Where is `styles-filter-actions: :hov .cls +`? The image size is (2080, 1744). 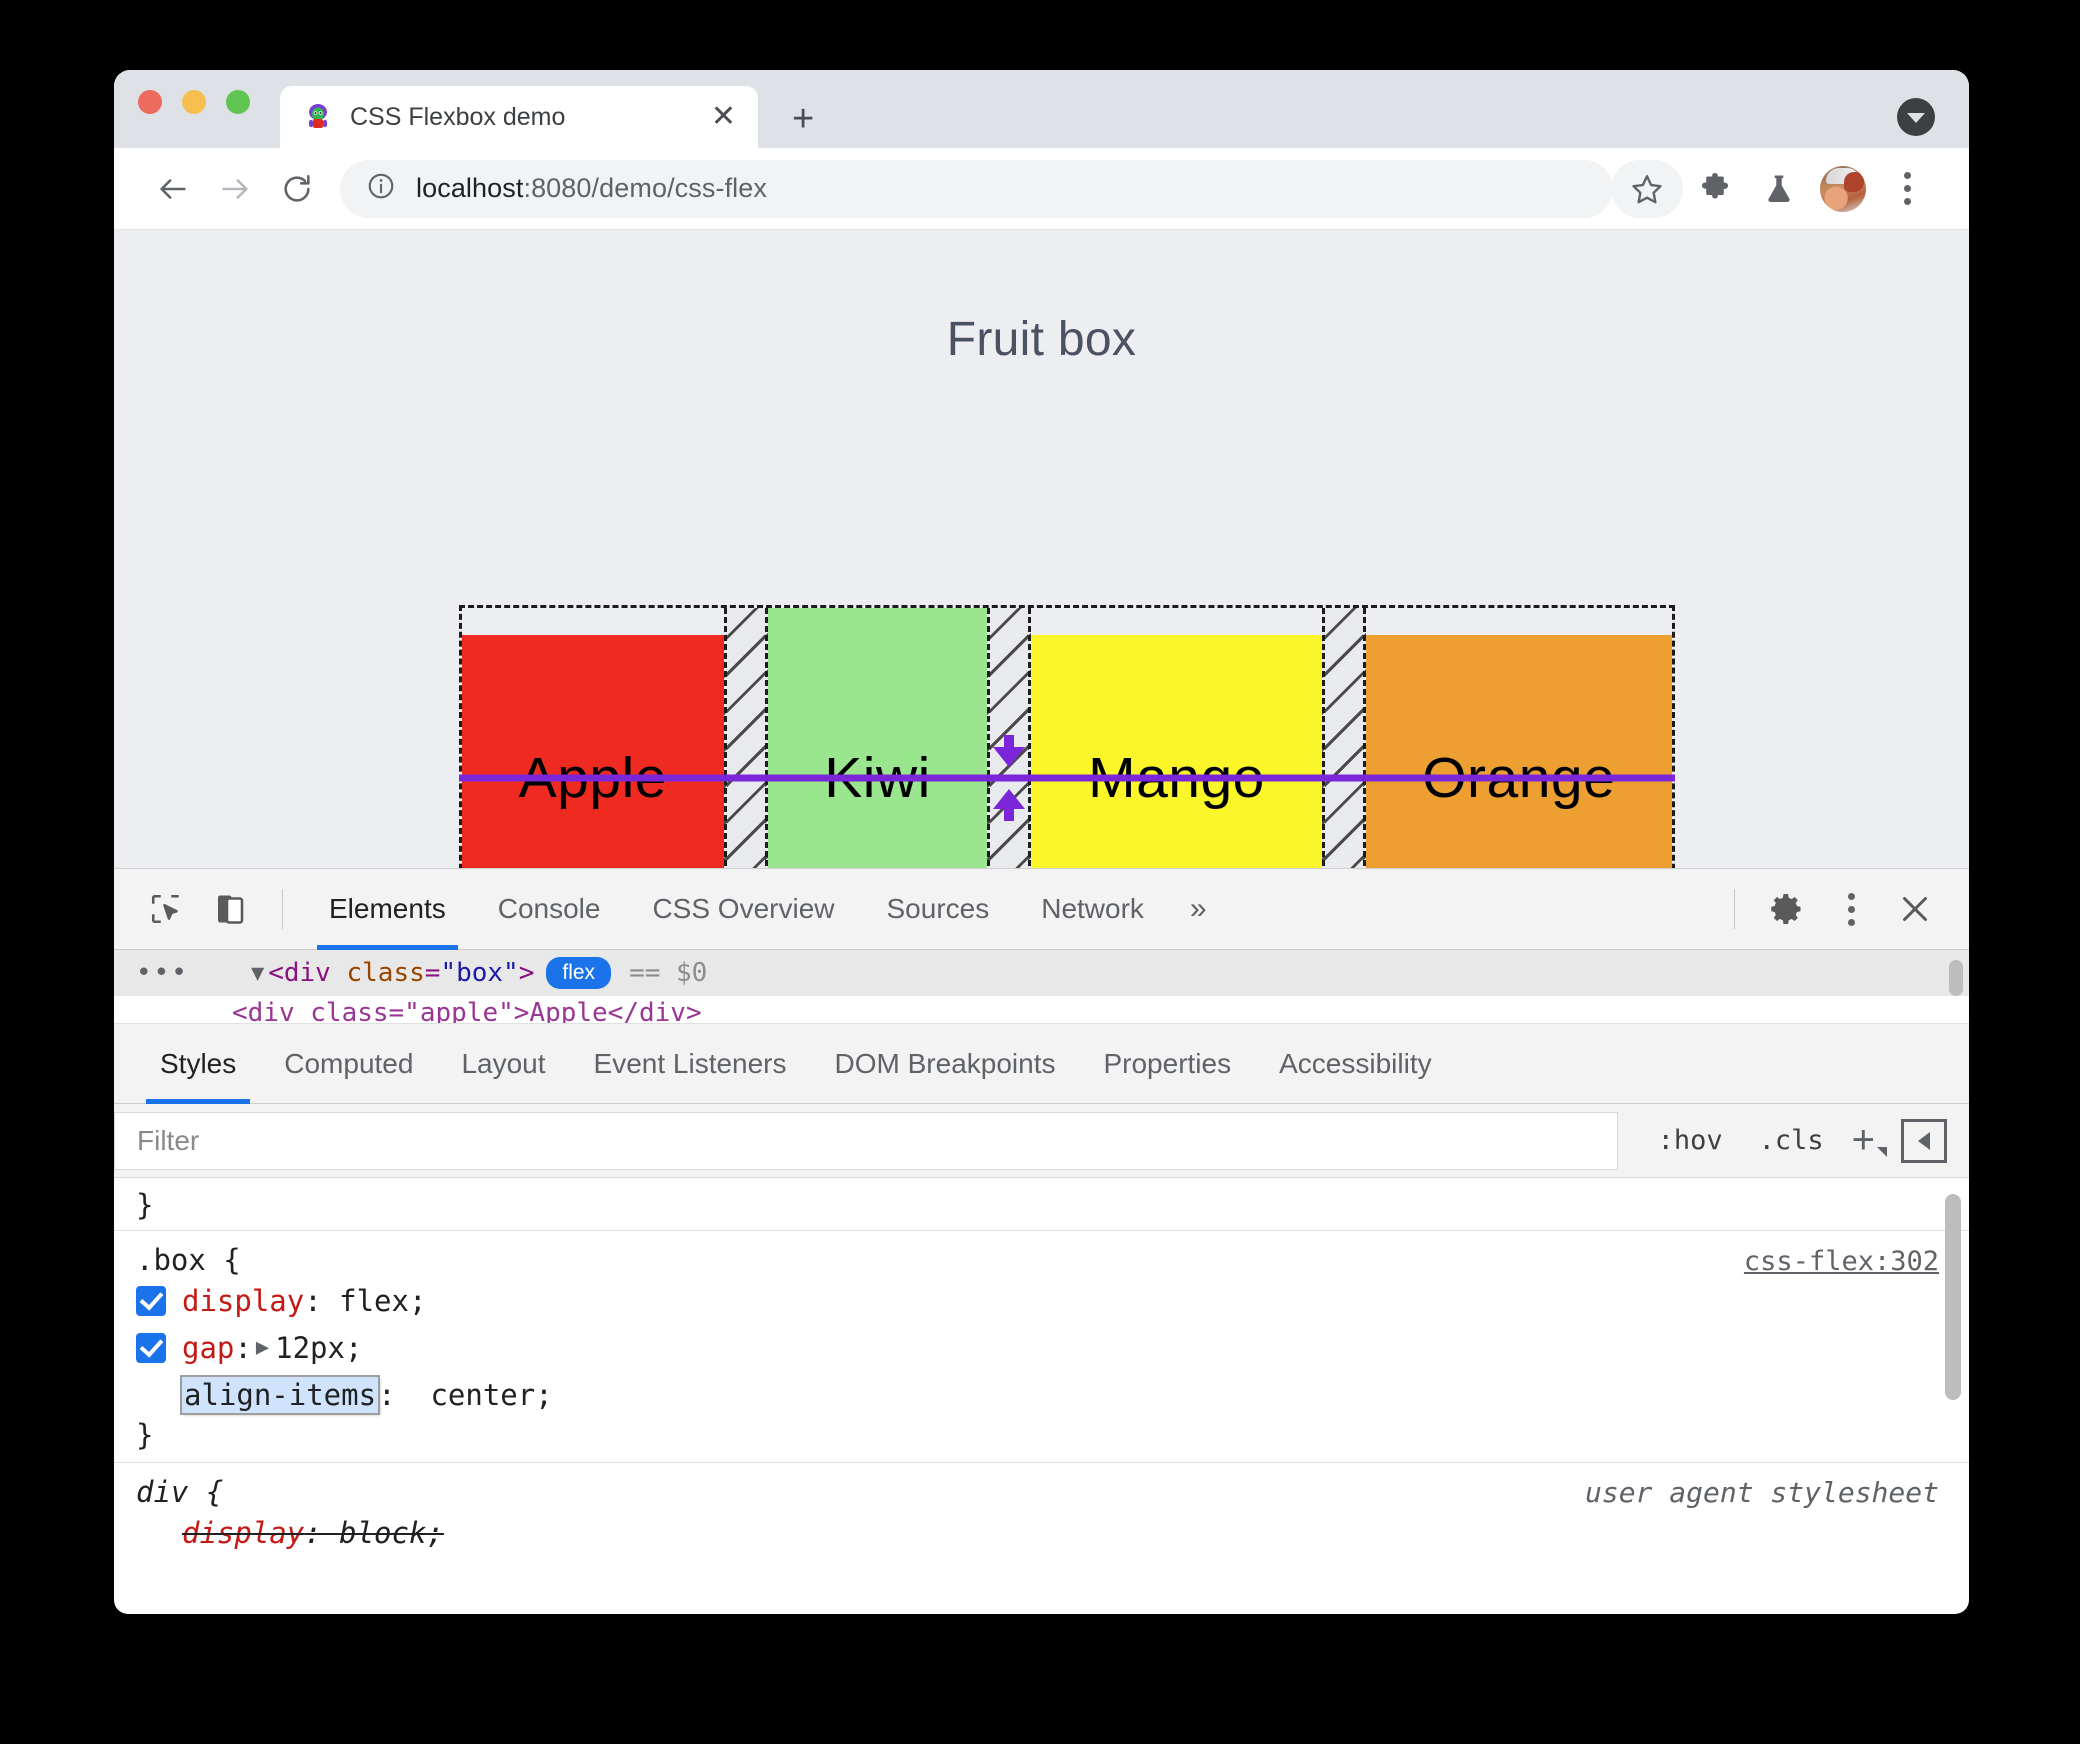 styles-filter-actions: :hov .cls + is located at coordinates (1785, 1140).